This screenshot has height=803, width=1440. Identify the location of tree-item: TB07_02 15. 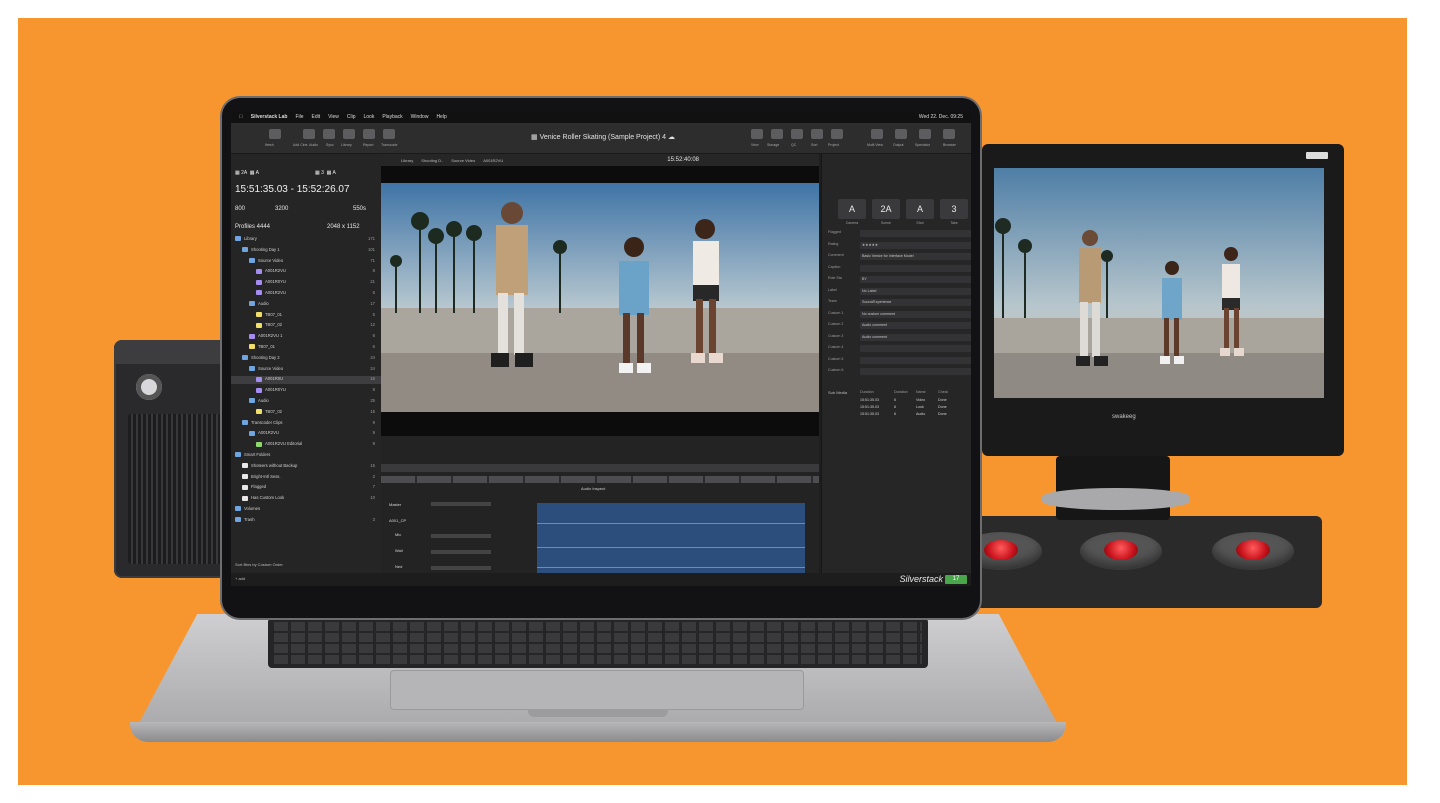
(306, 413).